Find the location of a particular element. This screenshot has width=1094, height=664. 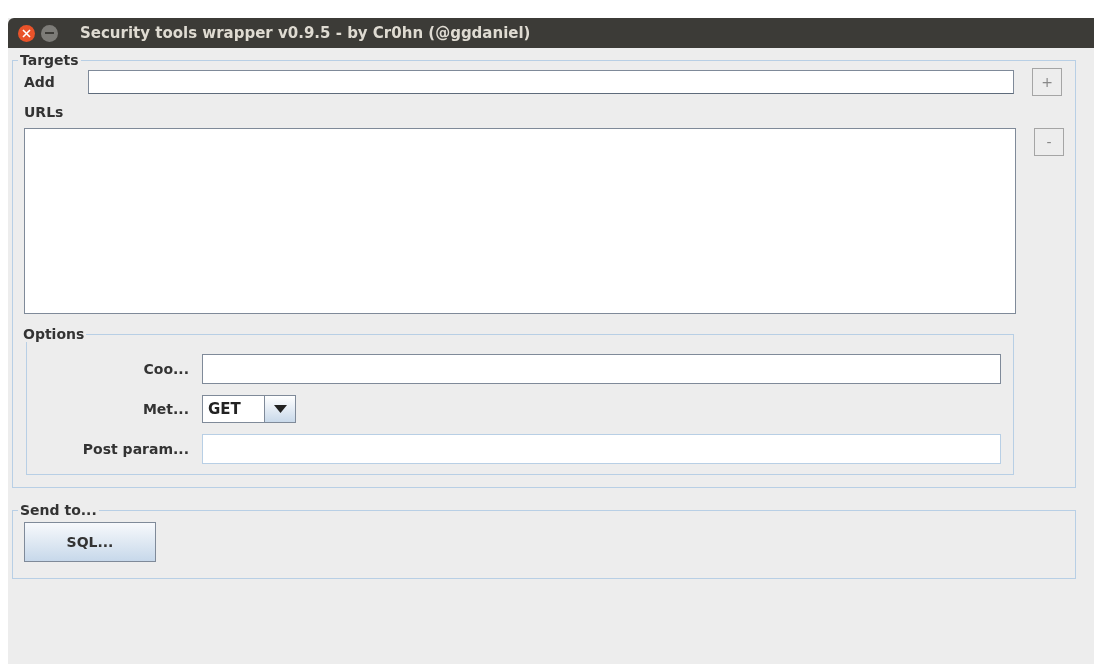

minimize-button is located at coordinates (49, 33).